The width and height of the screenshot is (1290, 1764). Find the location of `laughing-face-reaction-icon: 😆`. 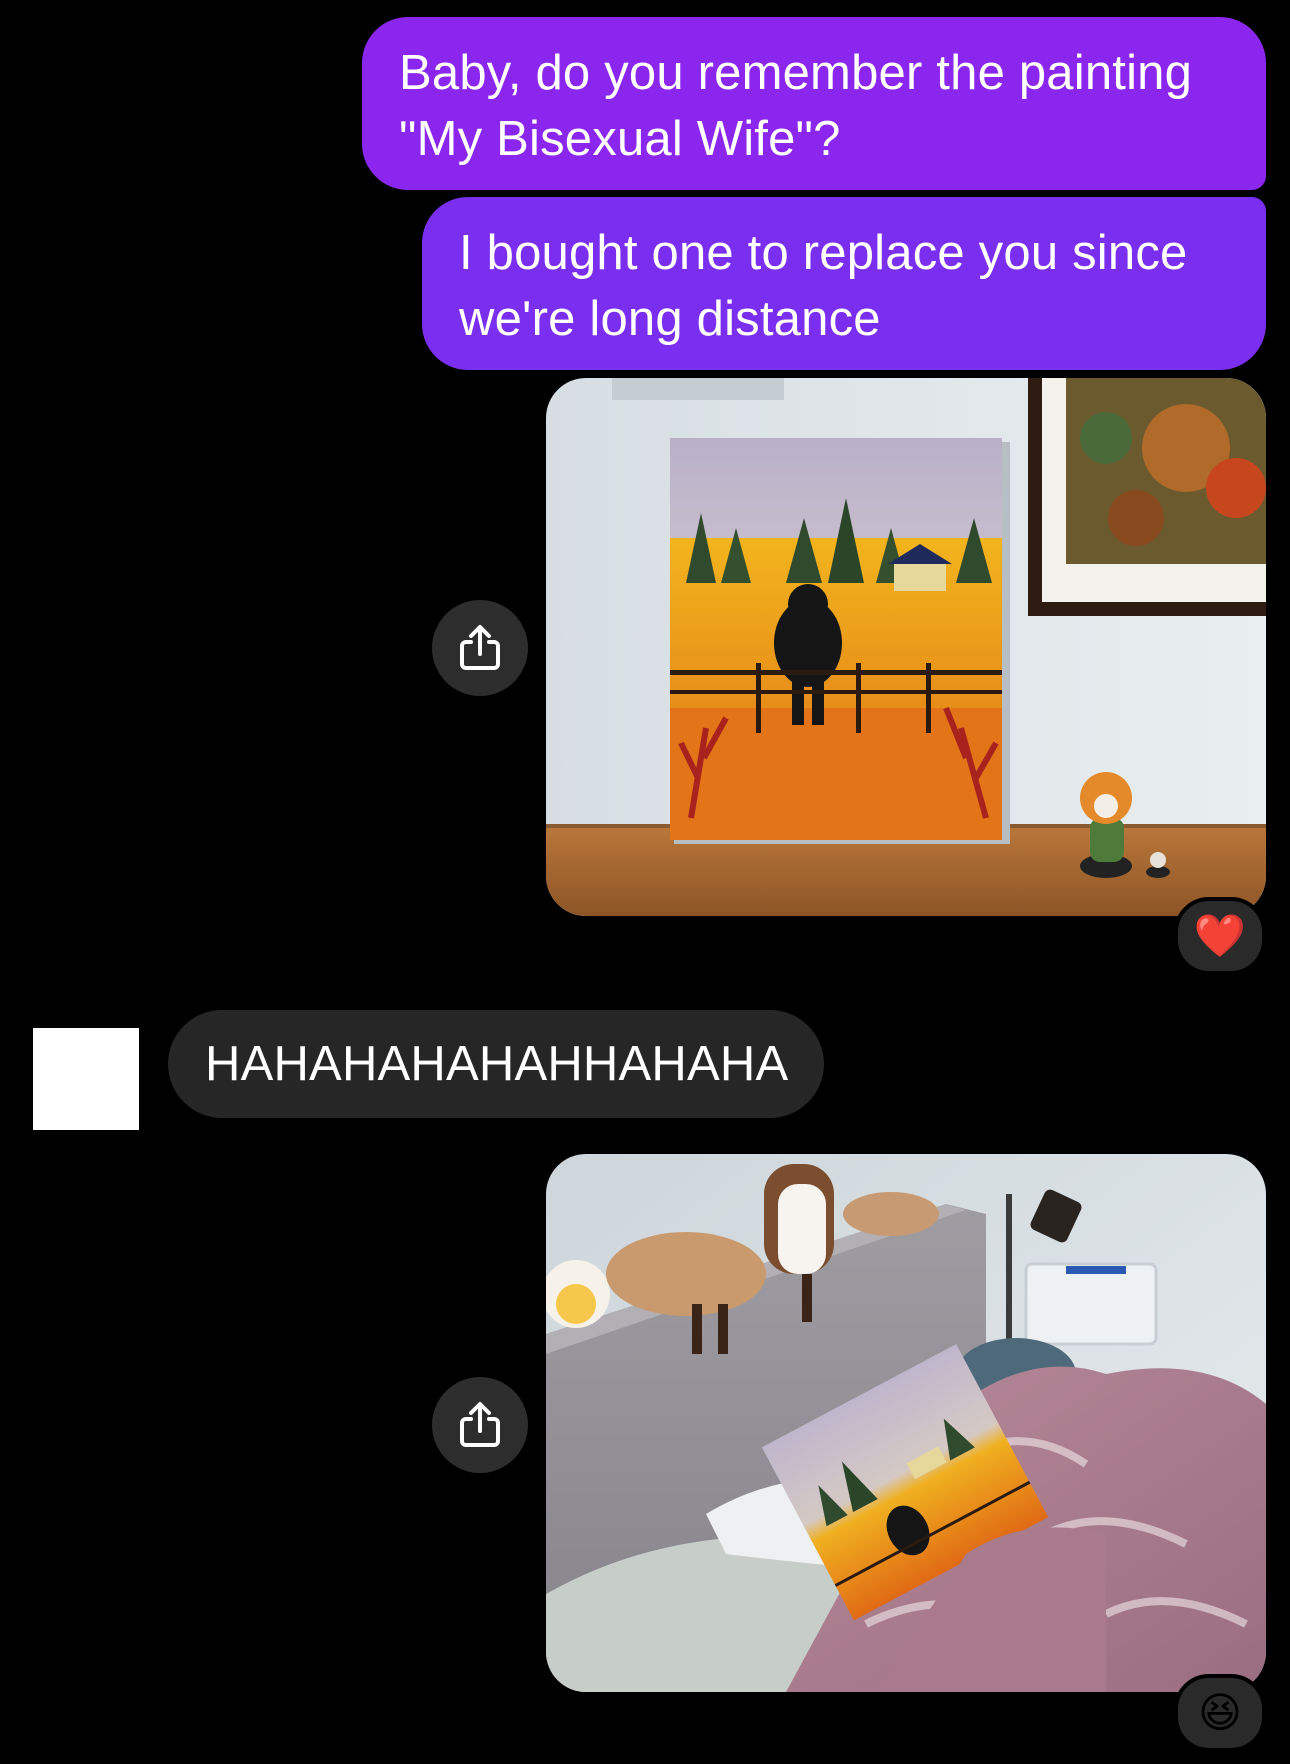

laughing-face-reaction-icon: 😆 is located at coordinates (1220, 1712).